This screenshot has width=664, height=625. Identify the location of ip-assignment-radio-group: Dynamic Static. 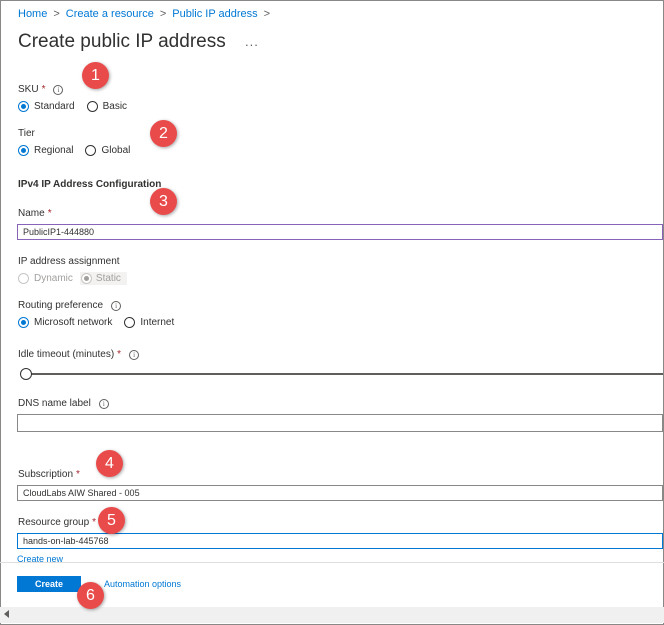
(72, 278).